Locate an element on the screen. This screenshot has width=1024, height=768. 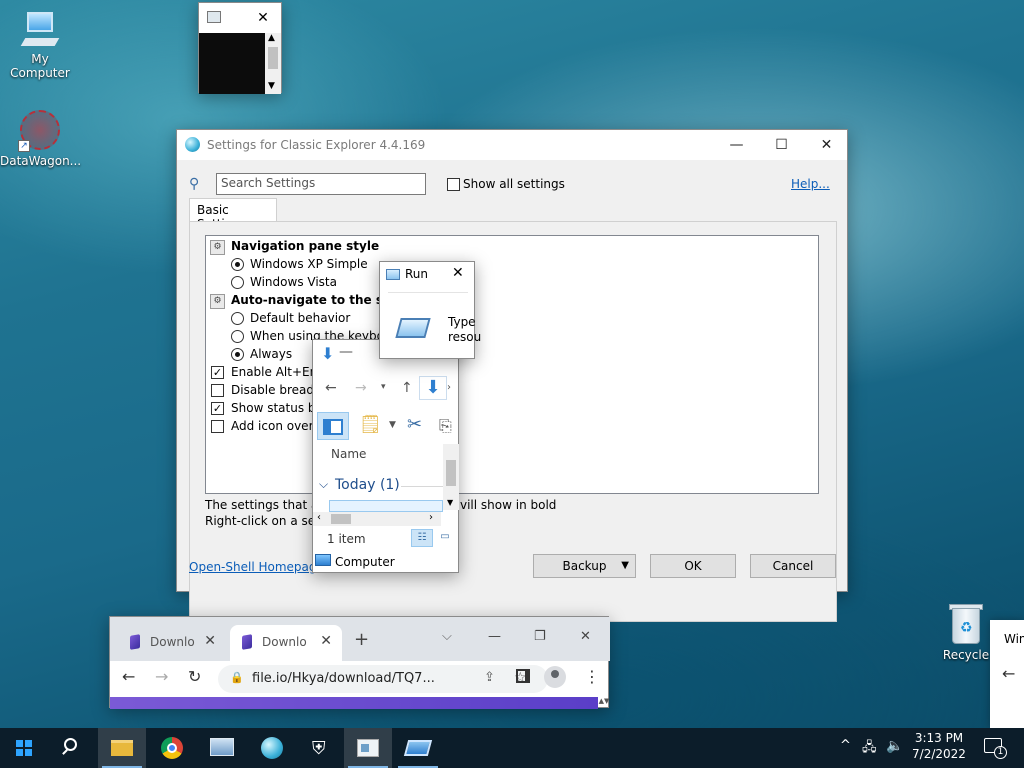
taskbar-chrome is located at coordinates (172, 748).